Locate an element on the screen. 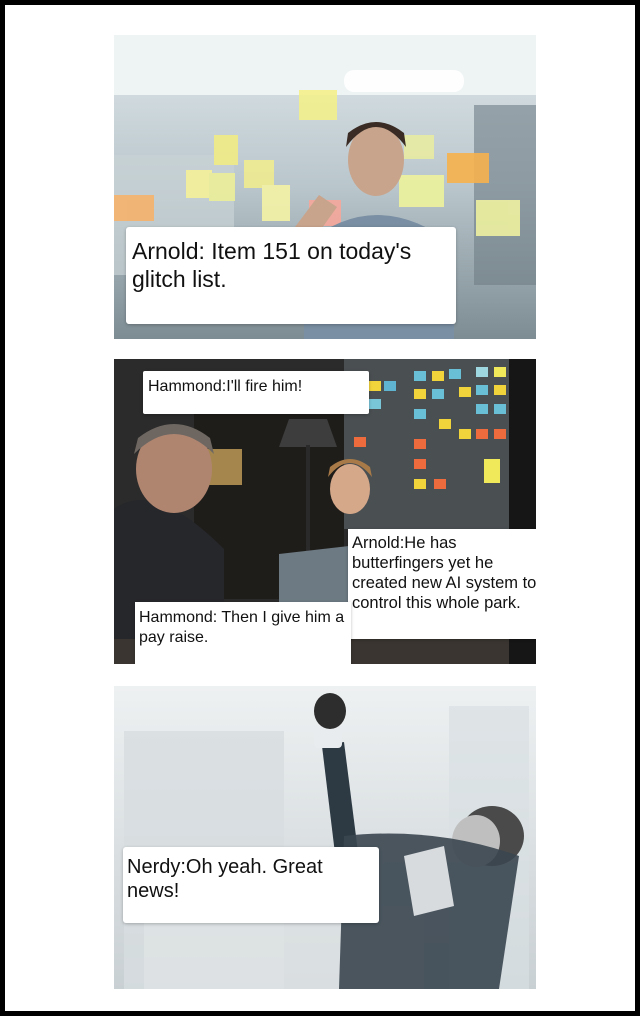 This screenshot has height=1016, width=640. caption-hammond-raise: Hammond: Then I give him a pay raise. is located at coordinates (243, 633).